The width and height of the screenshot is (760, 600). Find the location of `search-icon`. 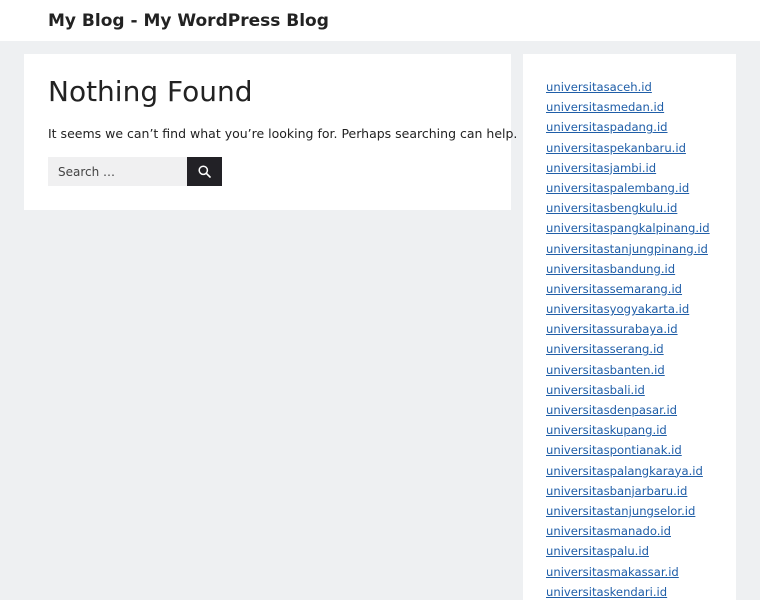

search-icon is located at coordinates (204, 171).